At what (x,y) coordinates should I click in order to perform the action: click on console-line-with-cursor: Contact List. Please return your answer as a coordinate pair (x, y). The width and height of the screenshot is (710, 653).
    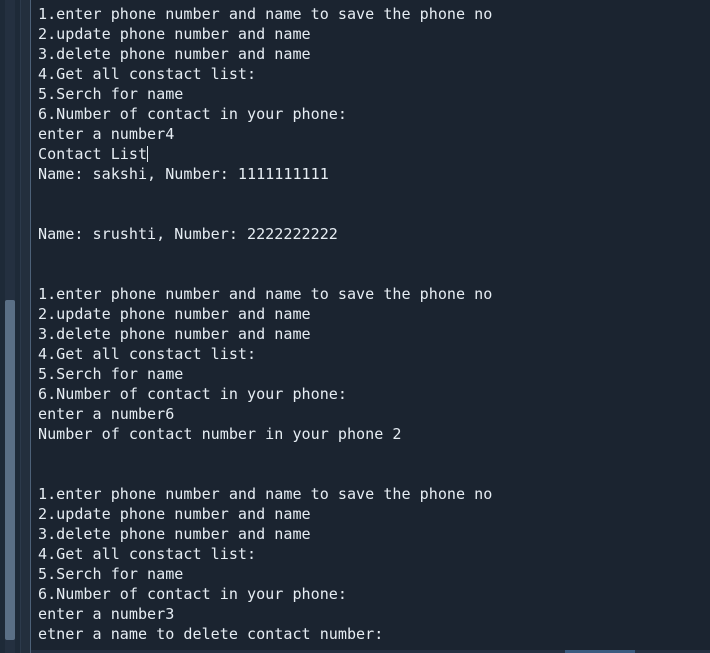
    Looking at the image, I should click on (374, 154).